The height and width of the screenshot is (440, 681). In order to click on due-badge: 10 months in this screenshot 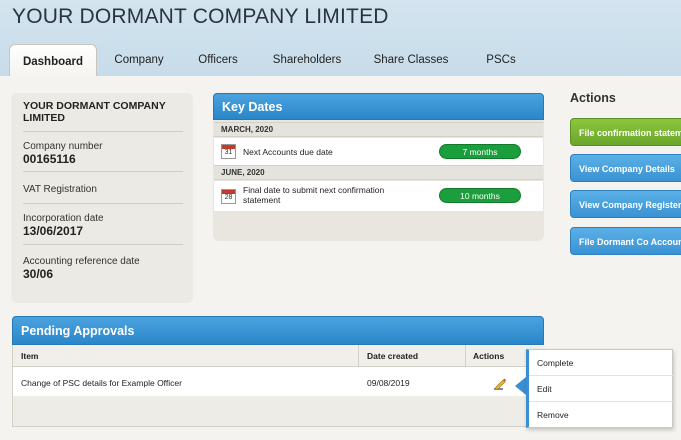, I will do `click(480, 195)`.